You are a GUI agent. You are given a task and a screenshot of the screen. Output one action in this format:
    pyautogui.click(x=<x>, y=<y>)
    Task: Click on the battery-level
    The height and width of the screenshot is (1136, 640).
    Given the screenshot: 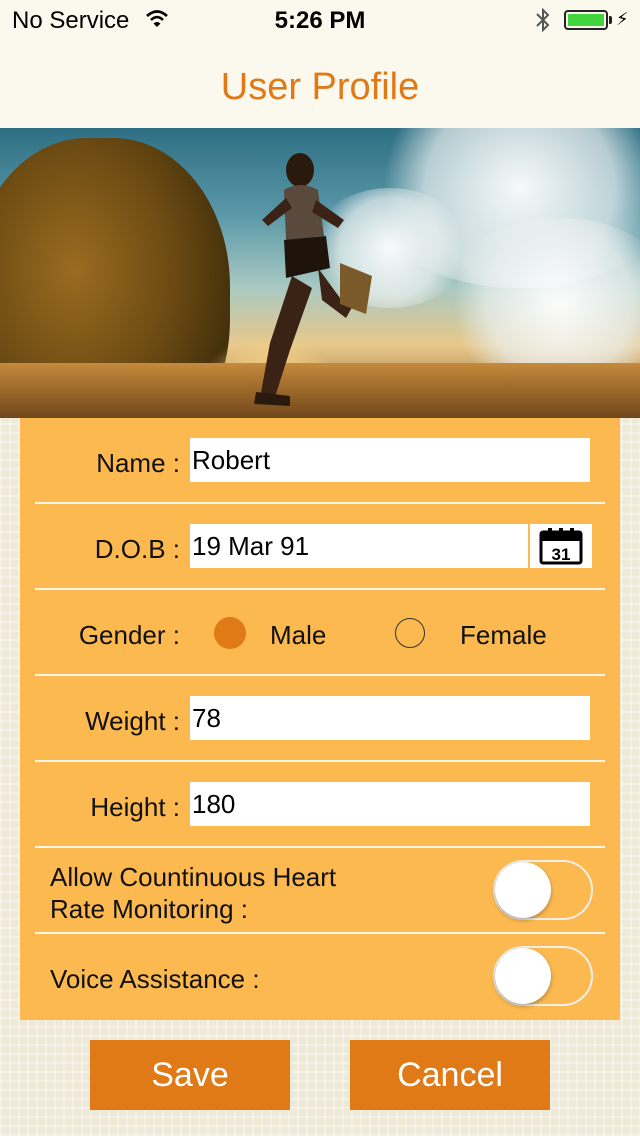 What is the action you would take?
    pyautogui.click(x=586, y=20)
    